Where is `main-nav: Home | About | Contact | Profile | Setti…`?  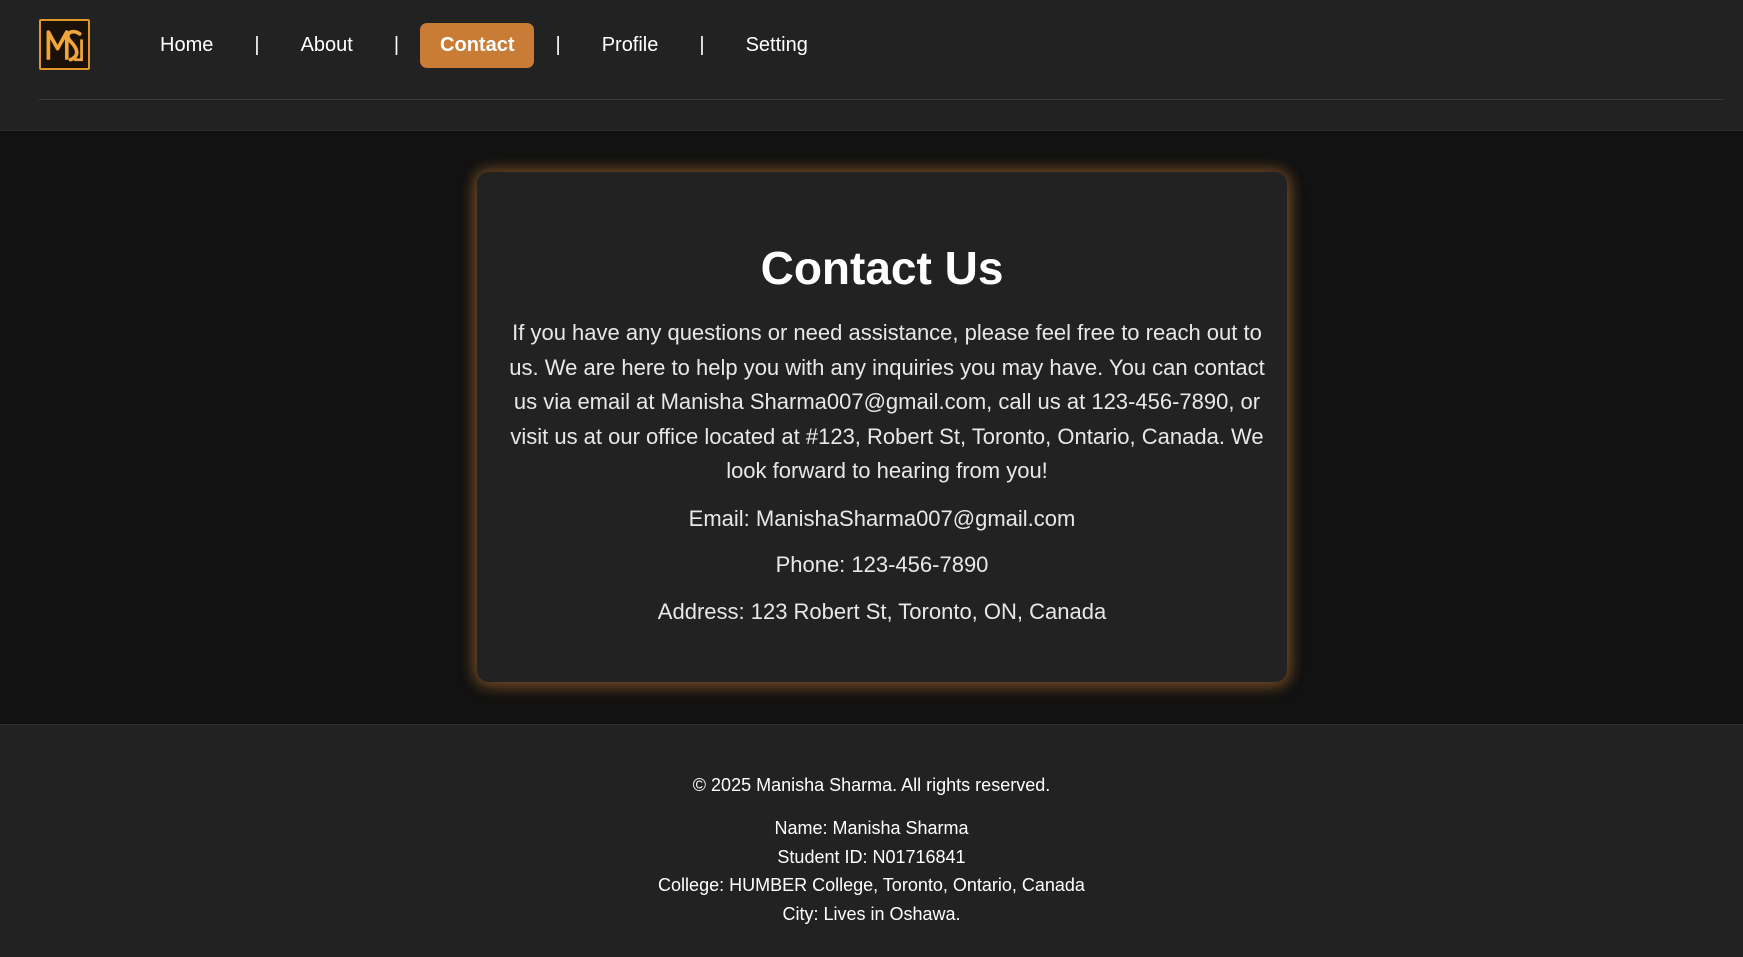 main-nav: Home | About | Contact | Profile | Setti… is located at coordinates (484, 45).